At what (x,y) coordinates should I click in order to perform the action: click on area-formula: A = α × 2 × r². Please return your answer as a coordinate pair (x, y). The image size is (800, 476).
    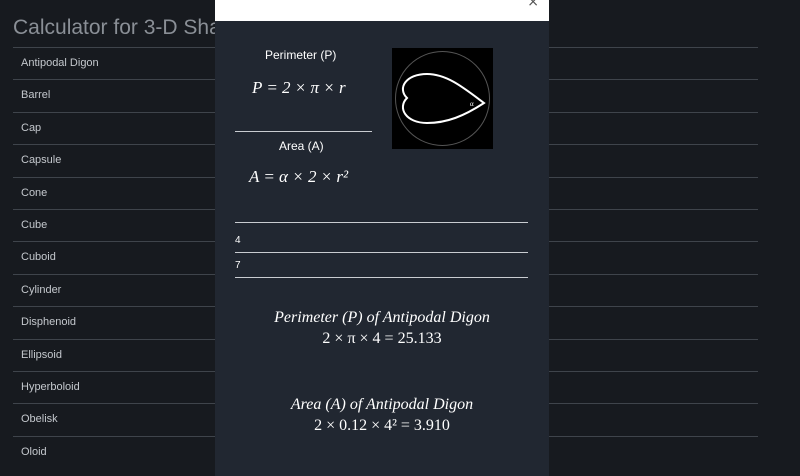
    Looking at the image, I should click on (299, 176).